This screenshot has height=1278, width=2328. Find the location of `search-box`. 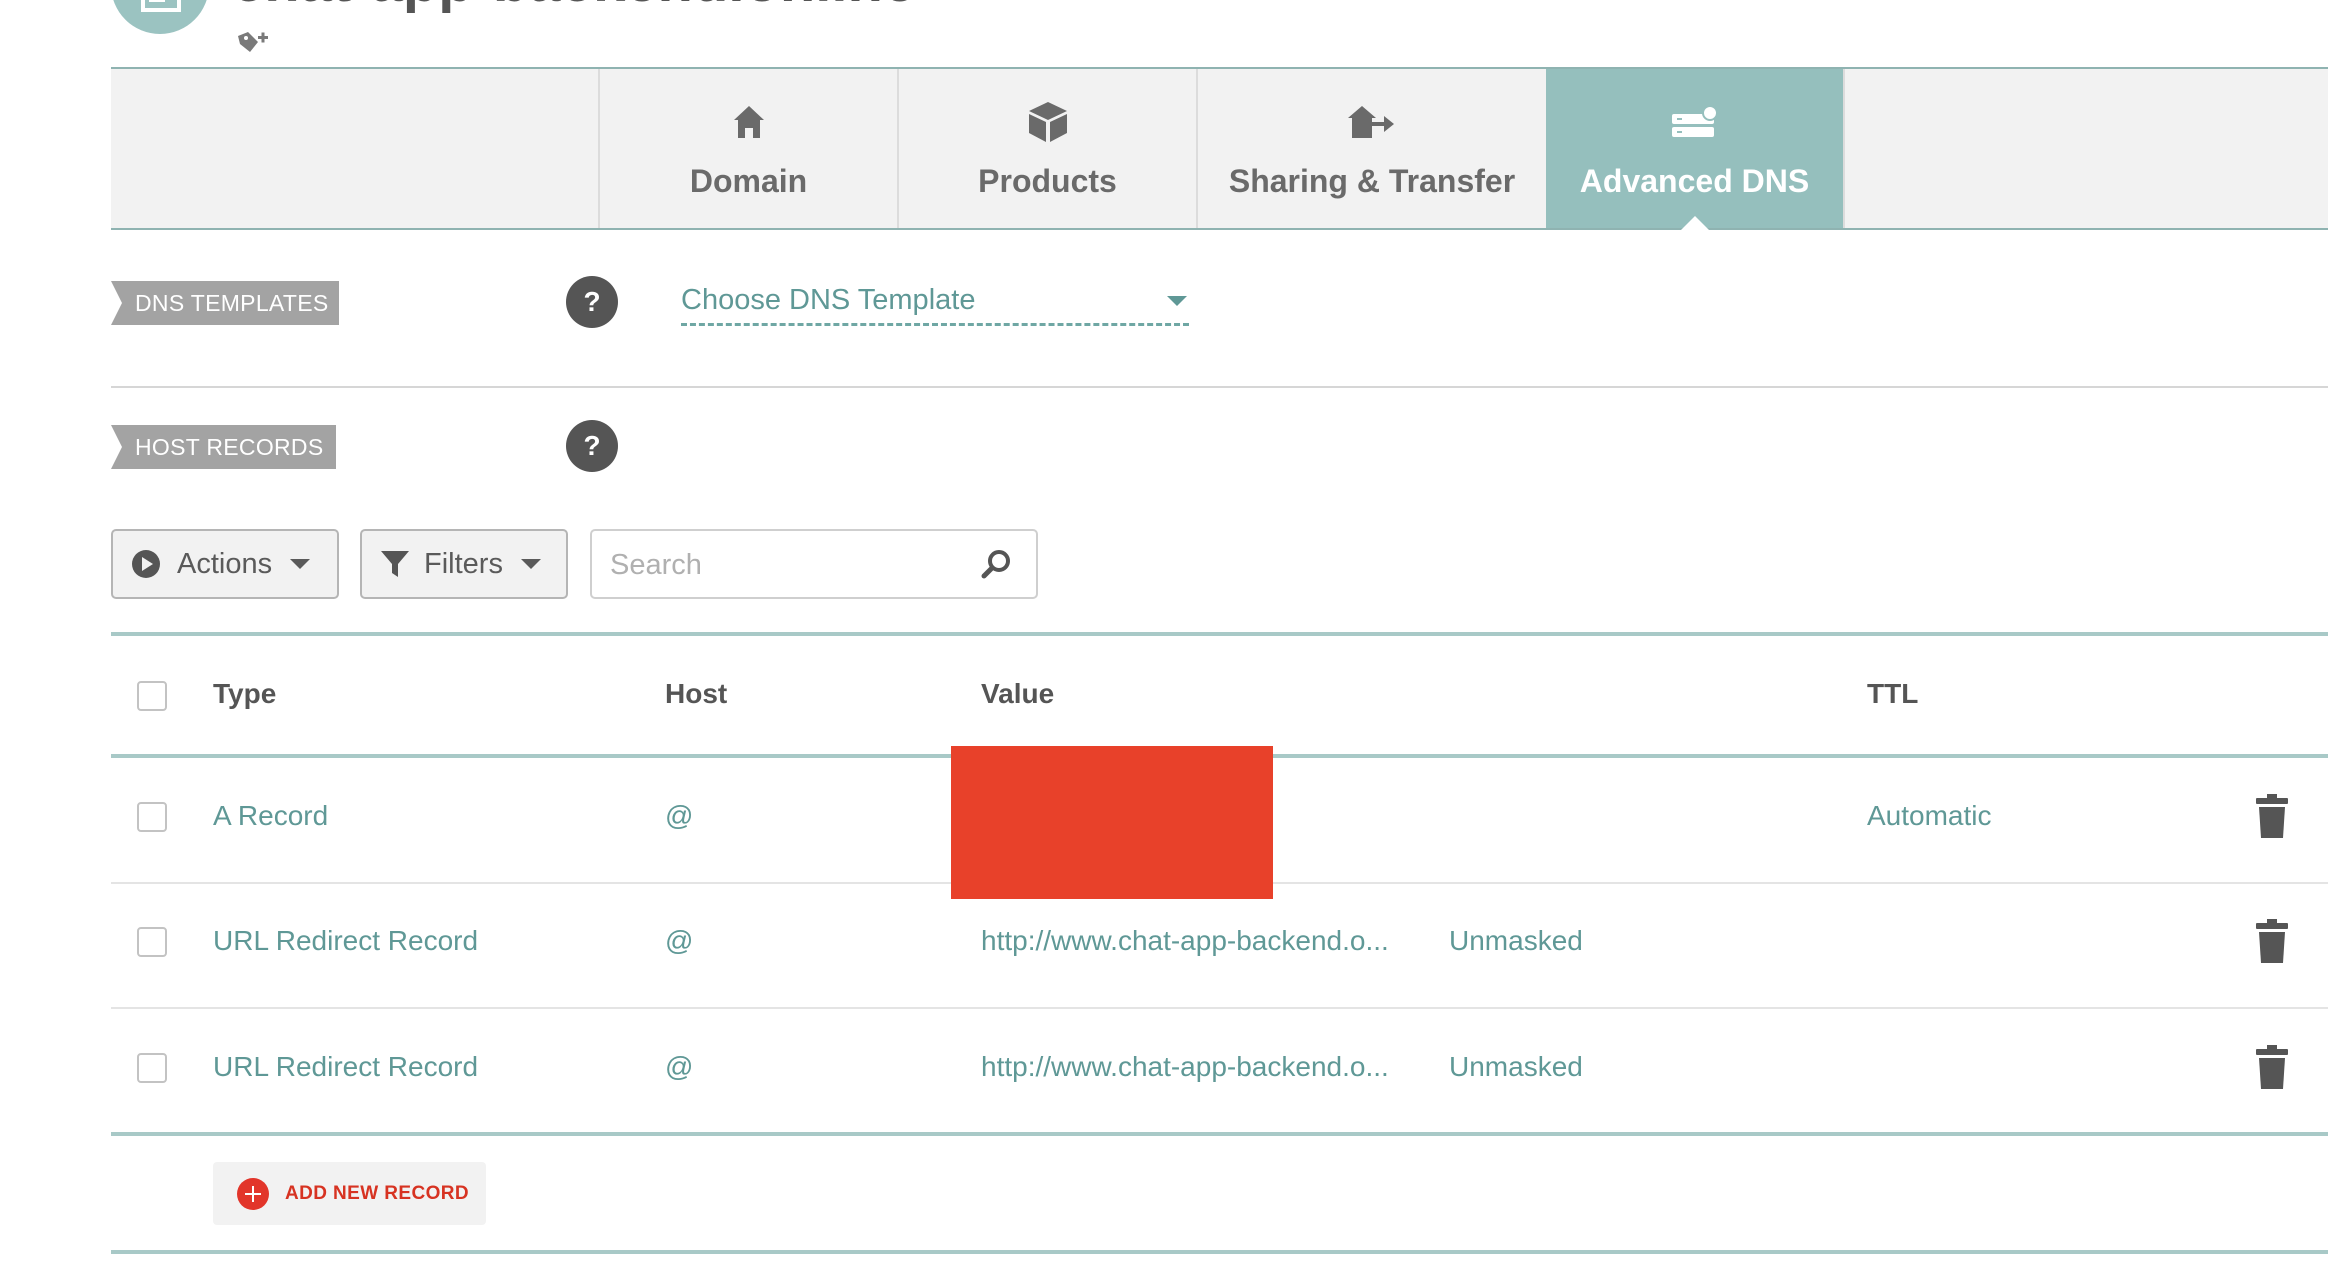

search-box is located at coordinates (814, 564).